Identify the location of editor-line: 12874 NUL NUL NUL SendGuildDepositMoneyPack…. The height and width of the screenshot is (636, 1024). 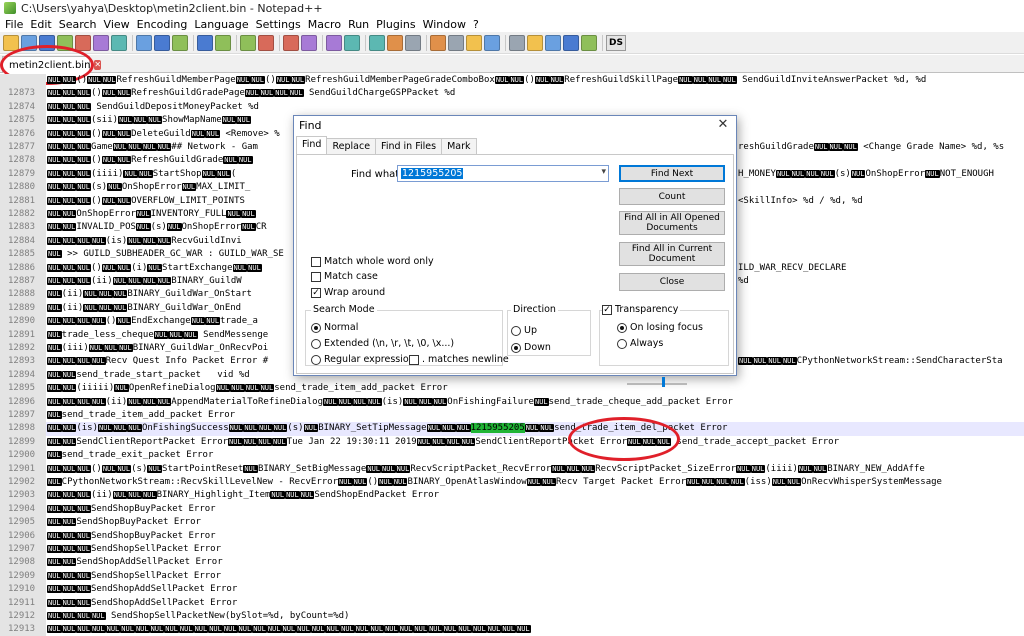
(512, 107).